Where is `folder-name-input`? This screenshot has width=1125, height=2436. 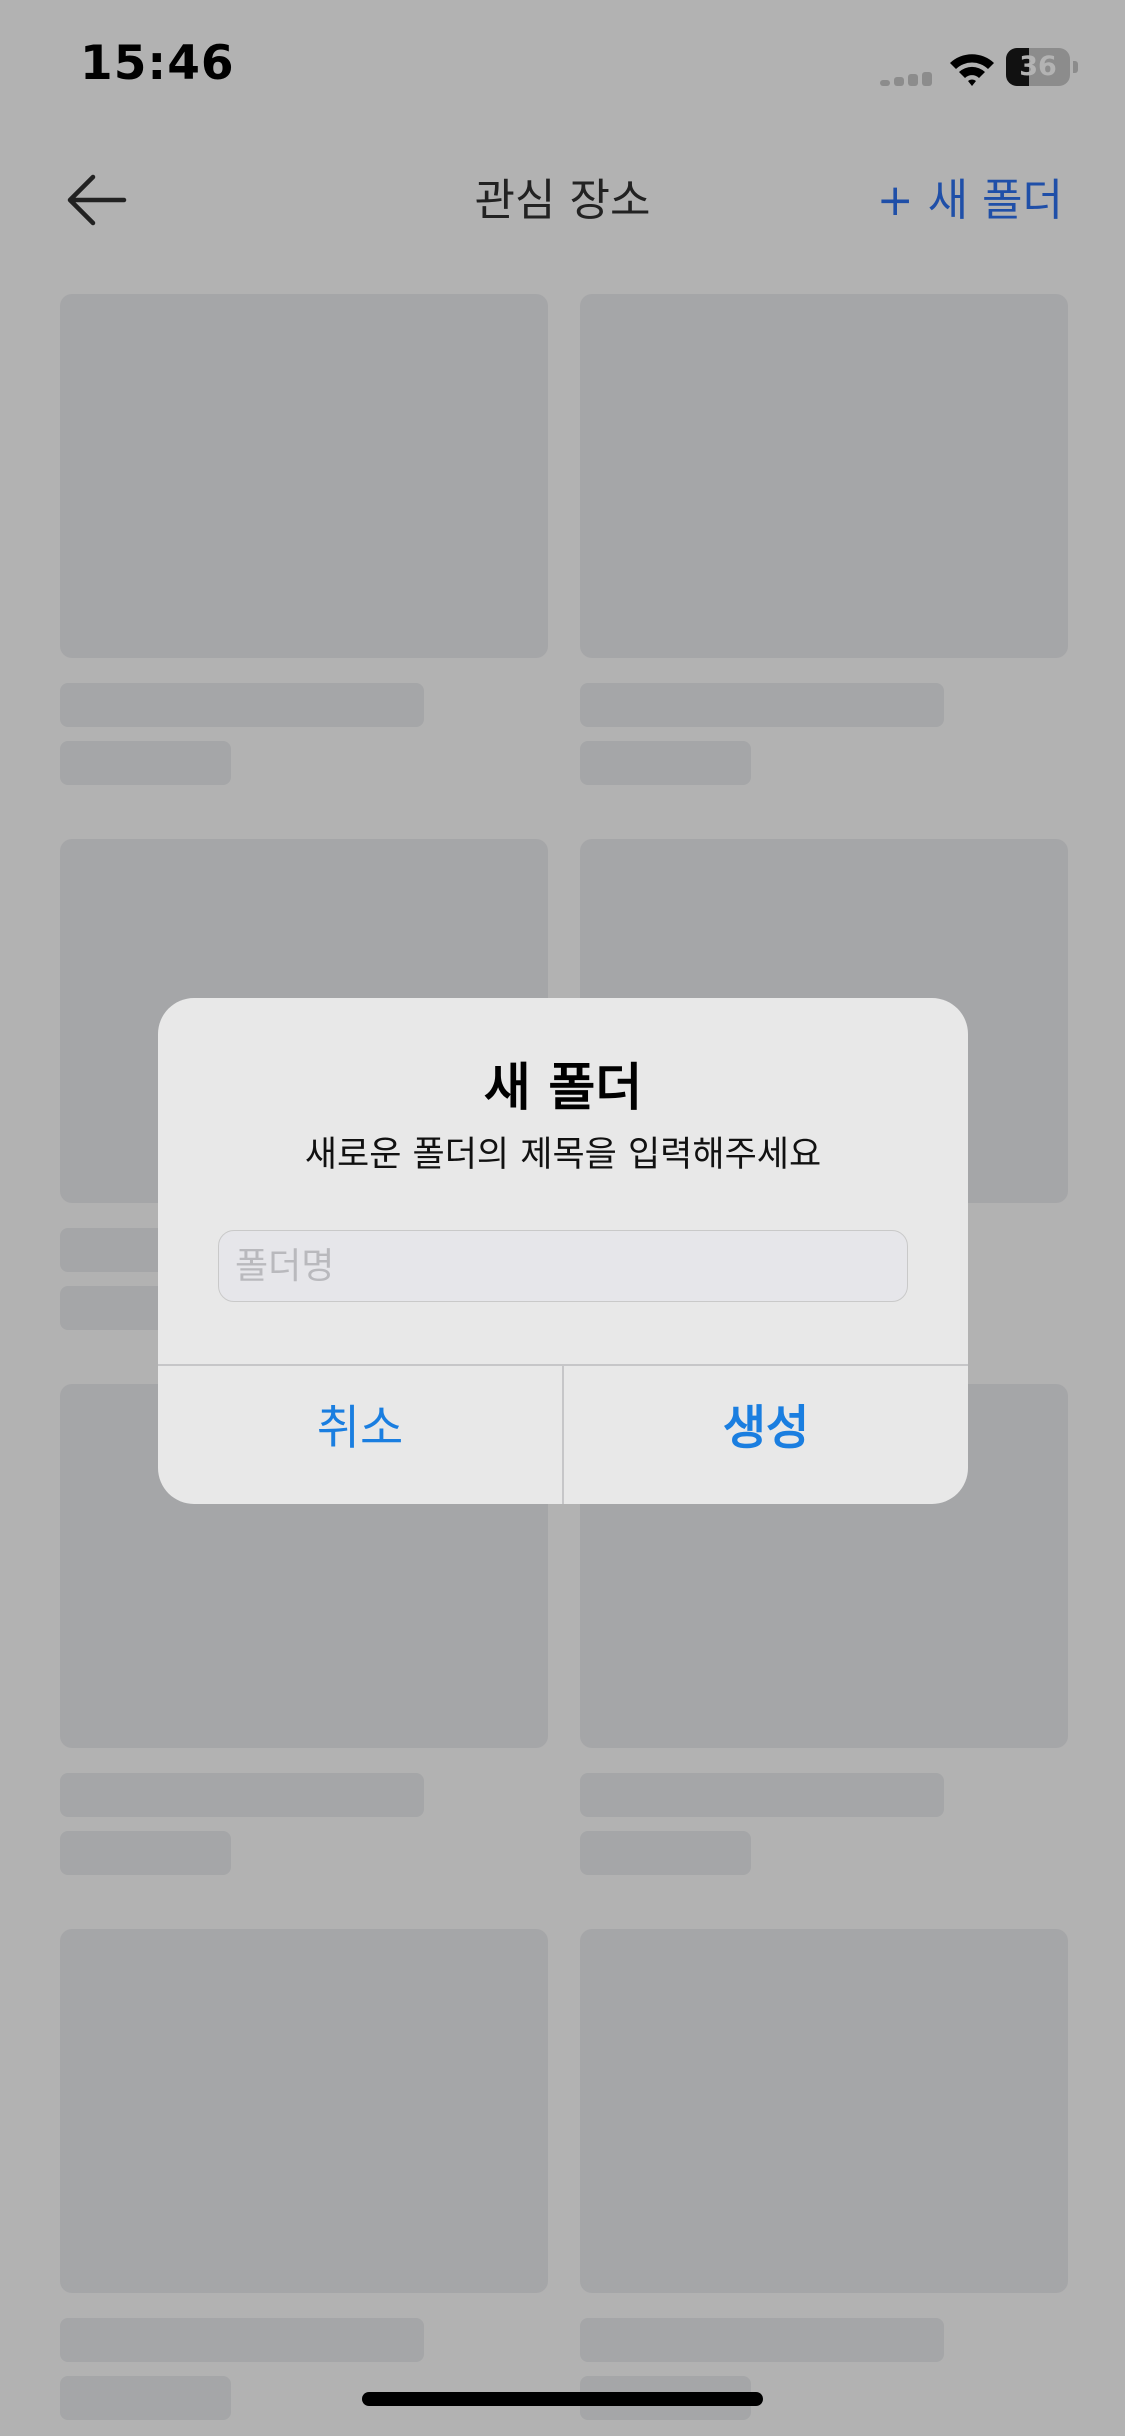 folder-name-input is located at coordinates (563, 1266).